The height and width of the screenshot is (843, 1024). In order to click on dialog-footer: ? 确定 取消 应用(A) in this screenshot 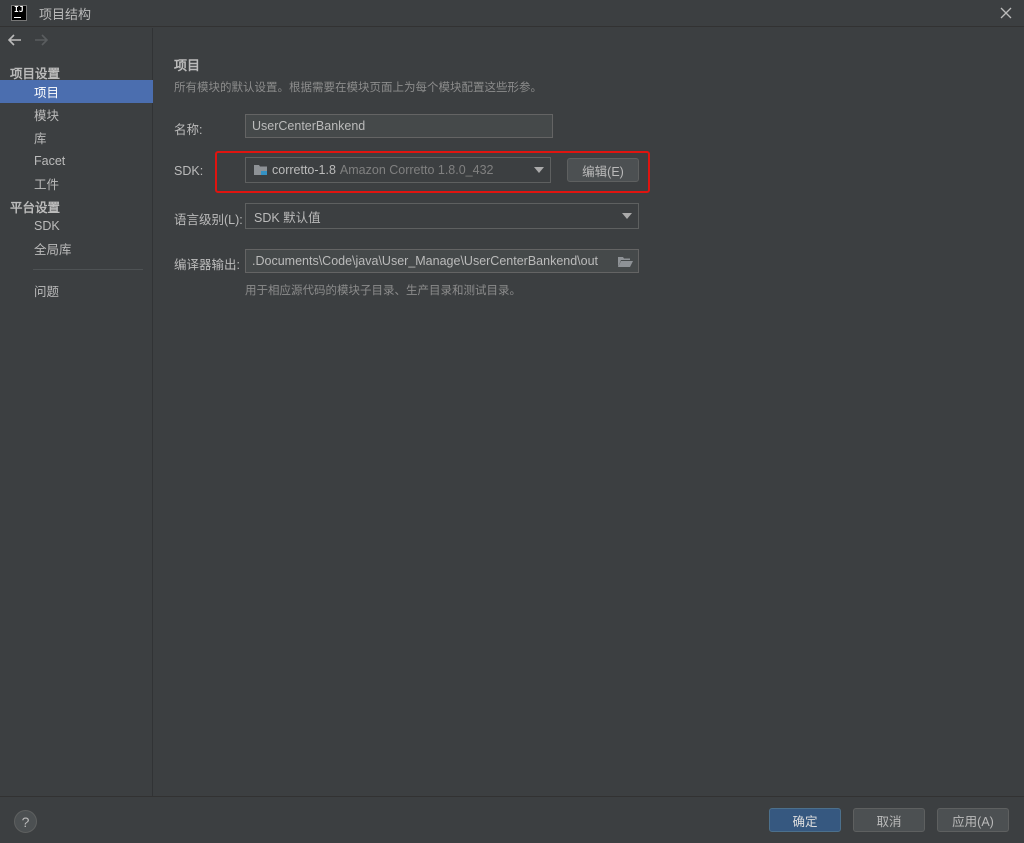, I will do `click(512, 819)`.